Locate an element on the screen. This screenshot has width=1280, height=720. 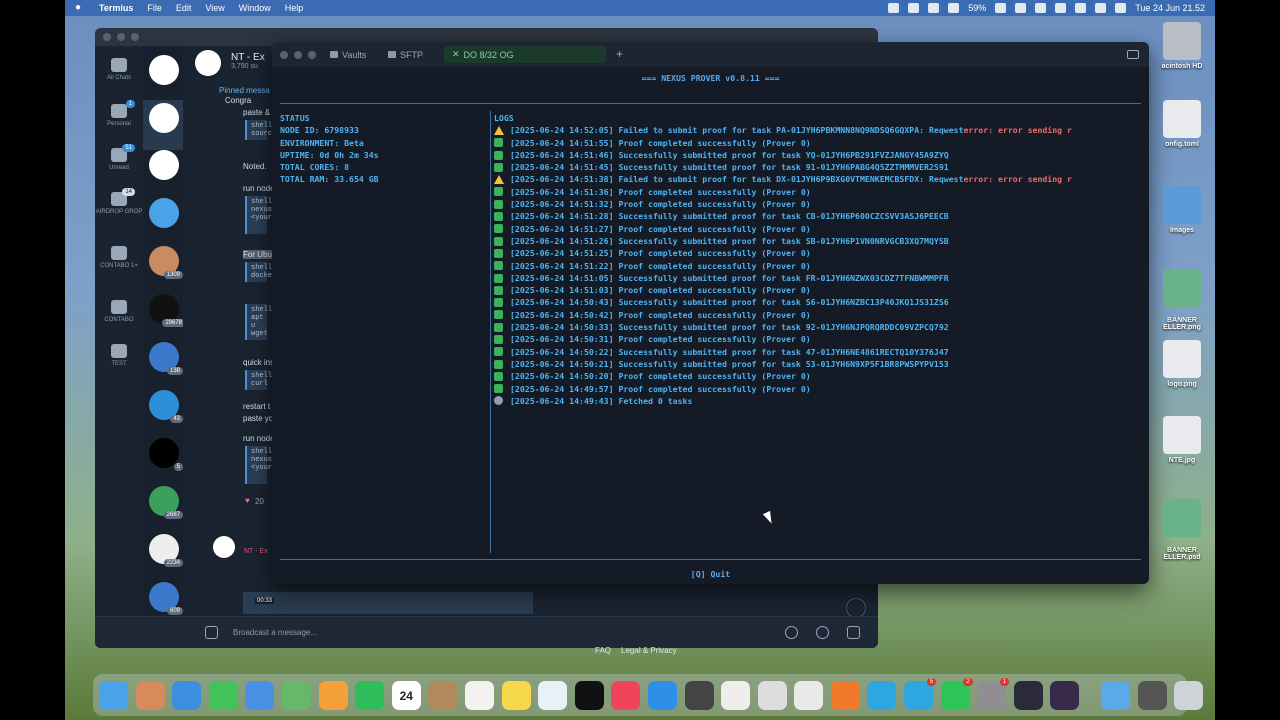
desktop-icon-logo: logo.png is located at coordinates (1182, 364).